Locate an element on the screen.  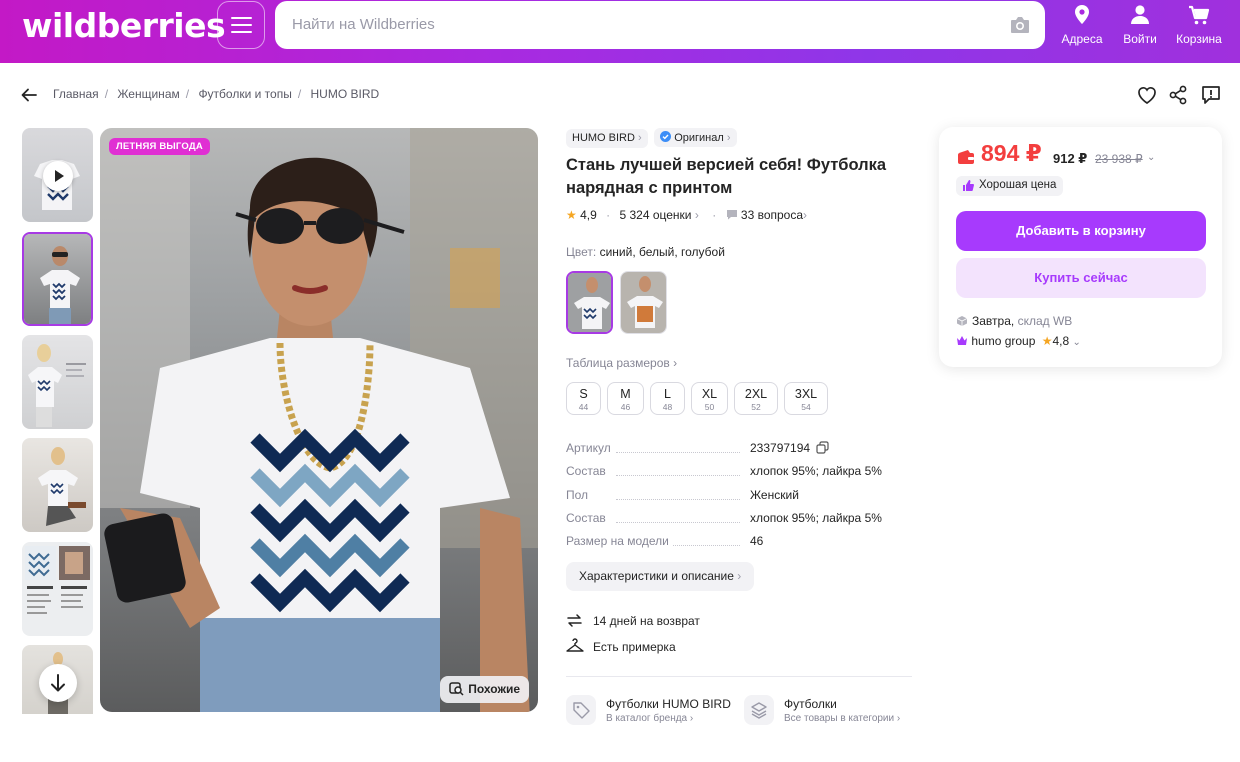
spec-row: Состав хлопок 95%; лайкра 5% is located at coordinates (739, 473).